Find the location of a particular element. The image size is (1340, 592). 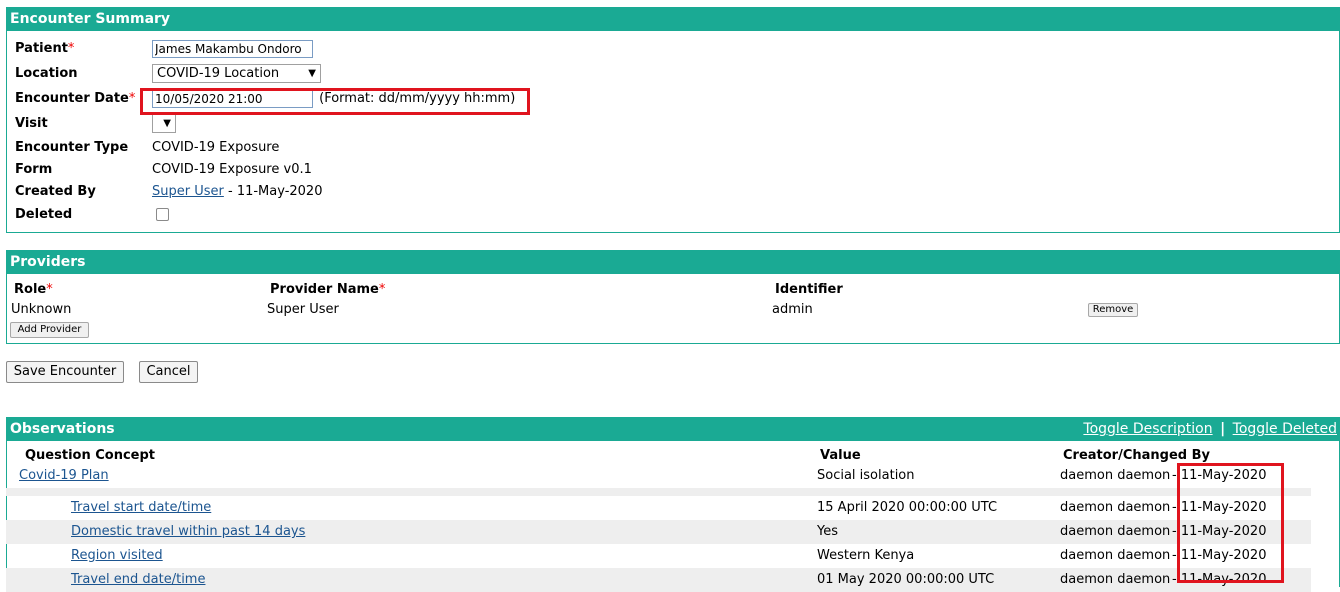

deleted-checkbox is located at coordinates (162, 214).